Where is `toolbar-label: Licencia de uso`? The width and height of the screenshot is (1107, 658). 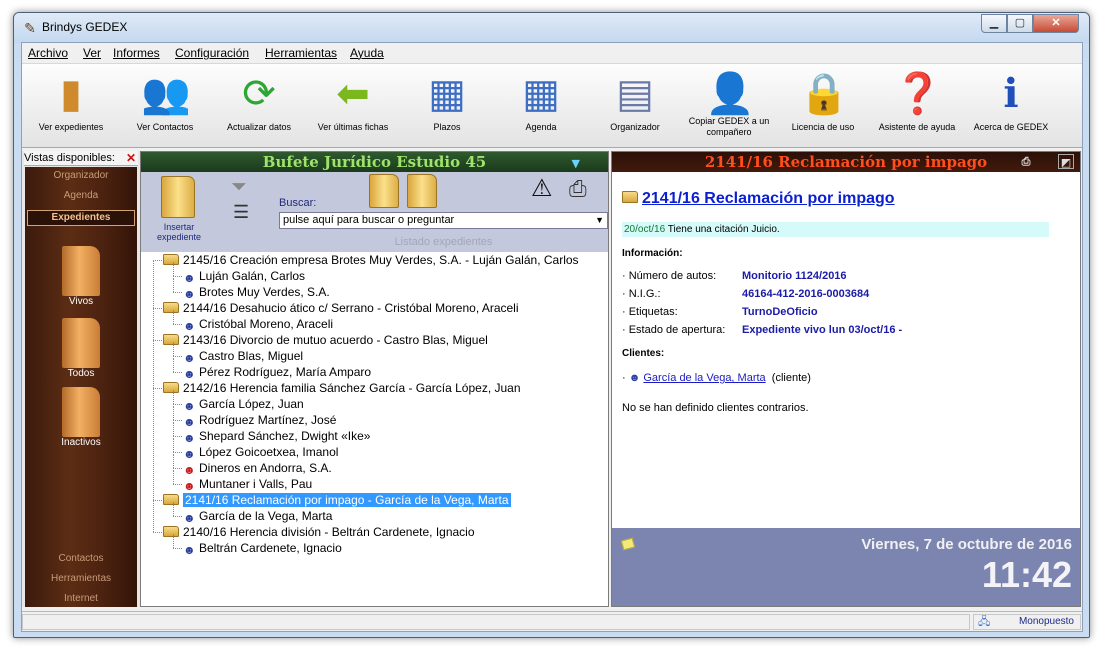 toolbar-label: Licencia de uso is located at coordinates (823, 127).